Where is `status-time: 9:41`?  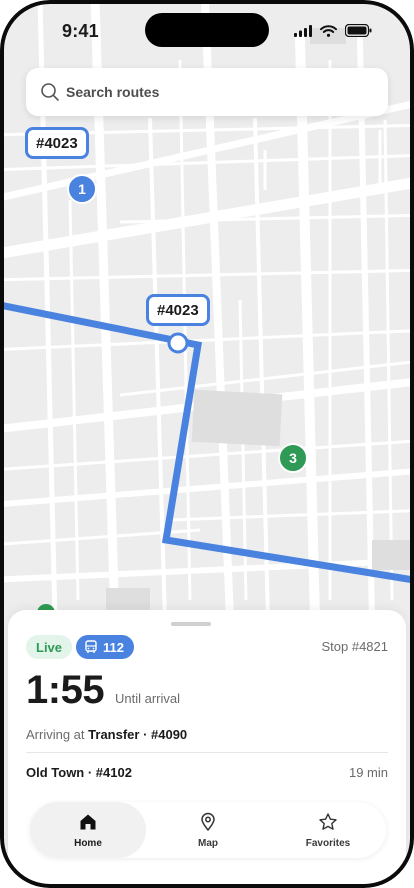
status-time: 9:41 is located at coordinates (80, 31).